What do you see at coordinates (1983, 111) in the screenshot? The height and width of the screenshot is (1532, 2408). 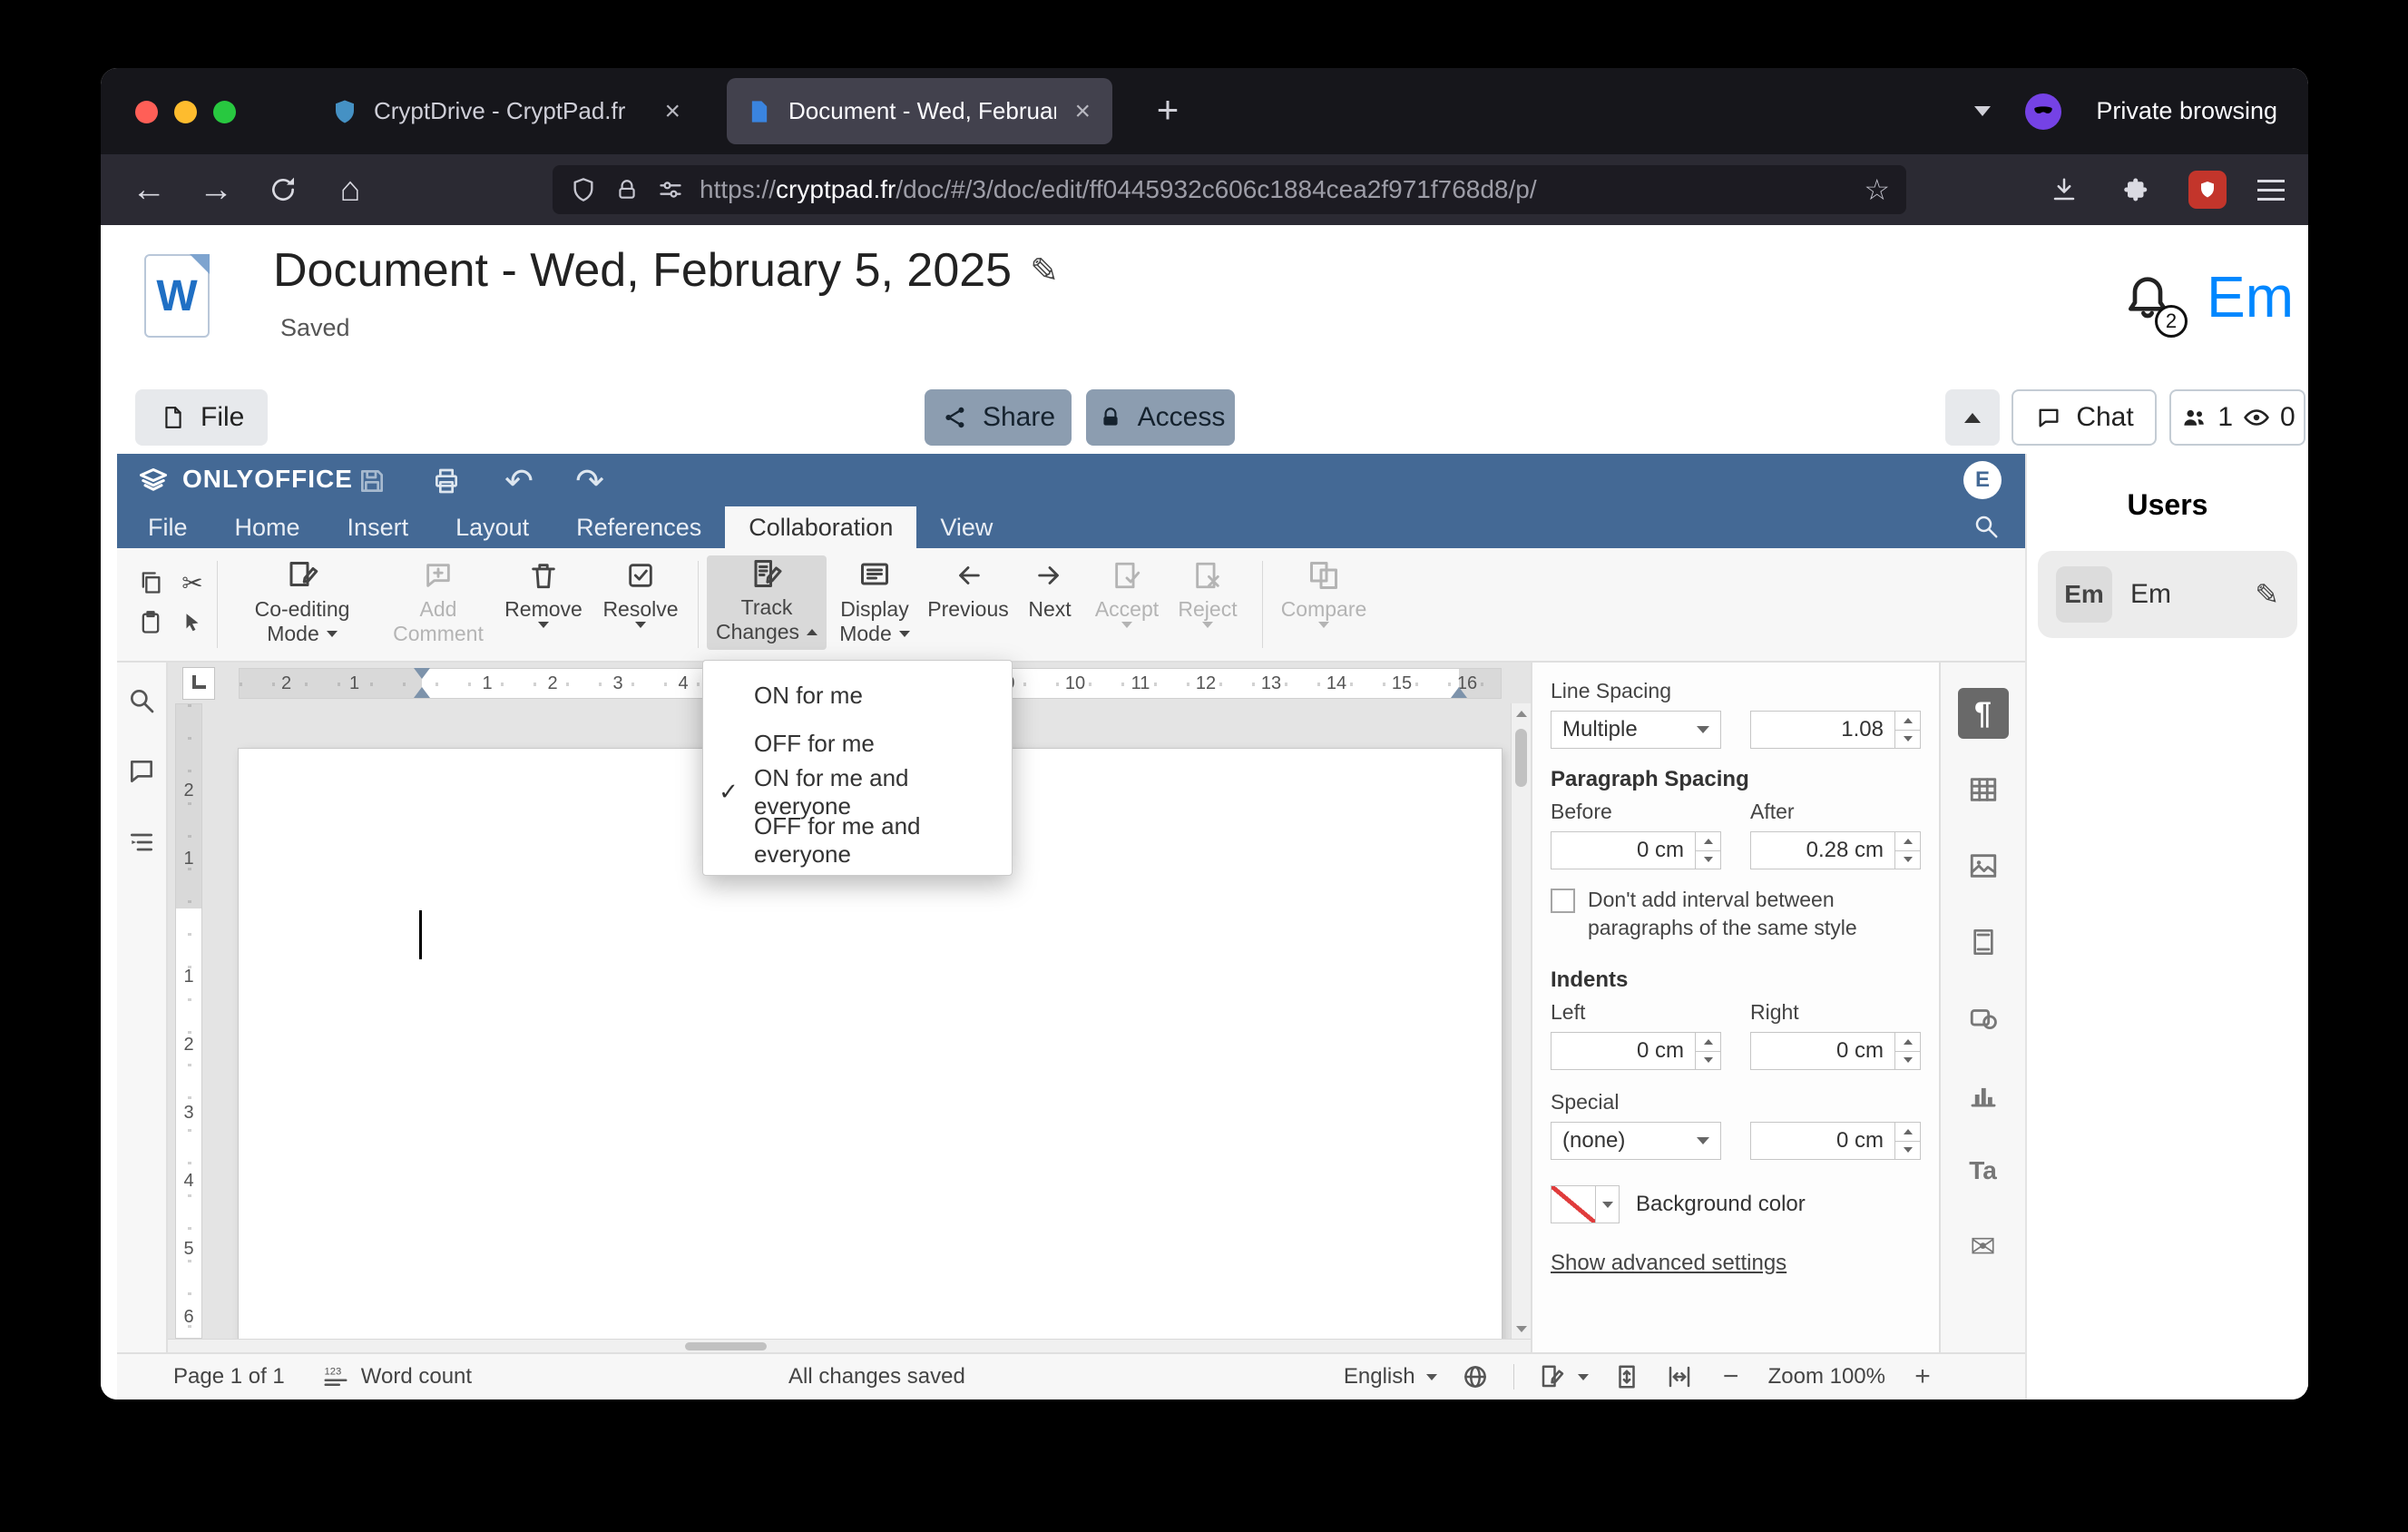 I see `list-all-tabs-icon` at bounding box center [1983, 111].